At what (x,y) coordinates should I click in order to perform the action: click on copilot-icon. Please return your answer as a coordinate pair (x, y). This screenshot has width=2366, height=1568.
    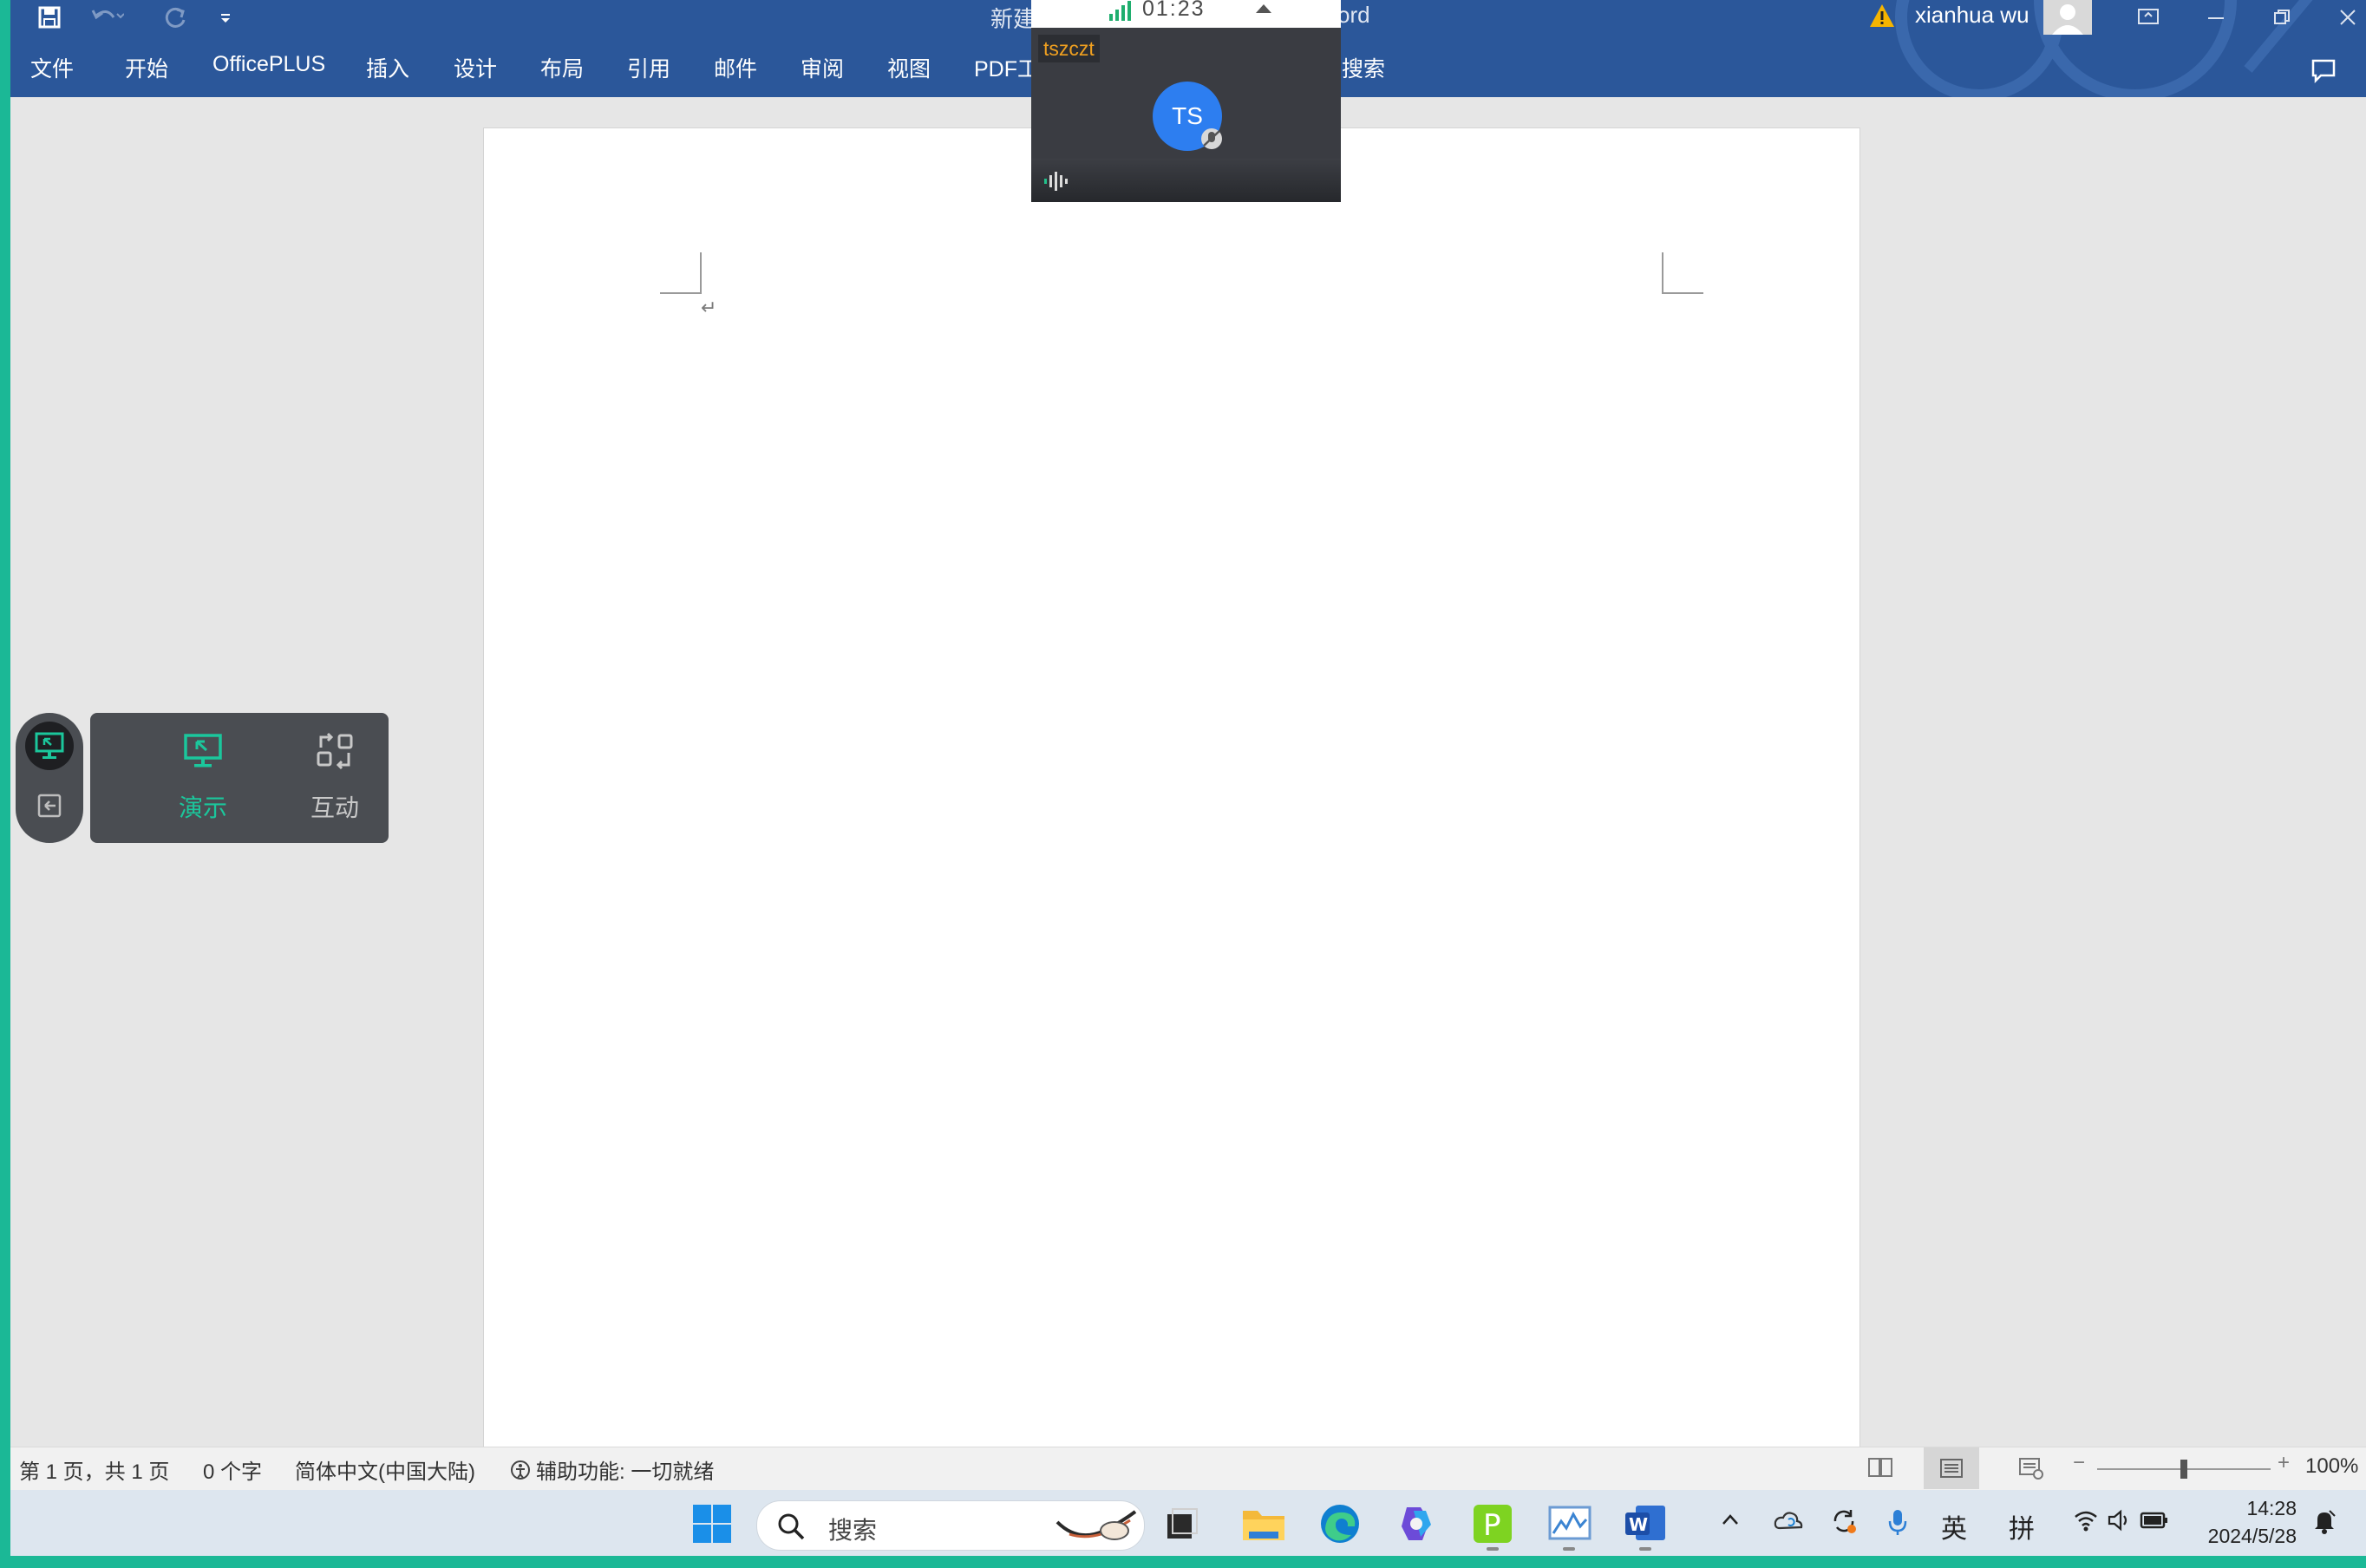
    Looking at the image, I should click on (1416, 1523).